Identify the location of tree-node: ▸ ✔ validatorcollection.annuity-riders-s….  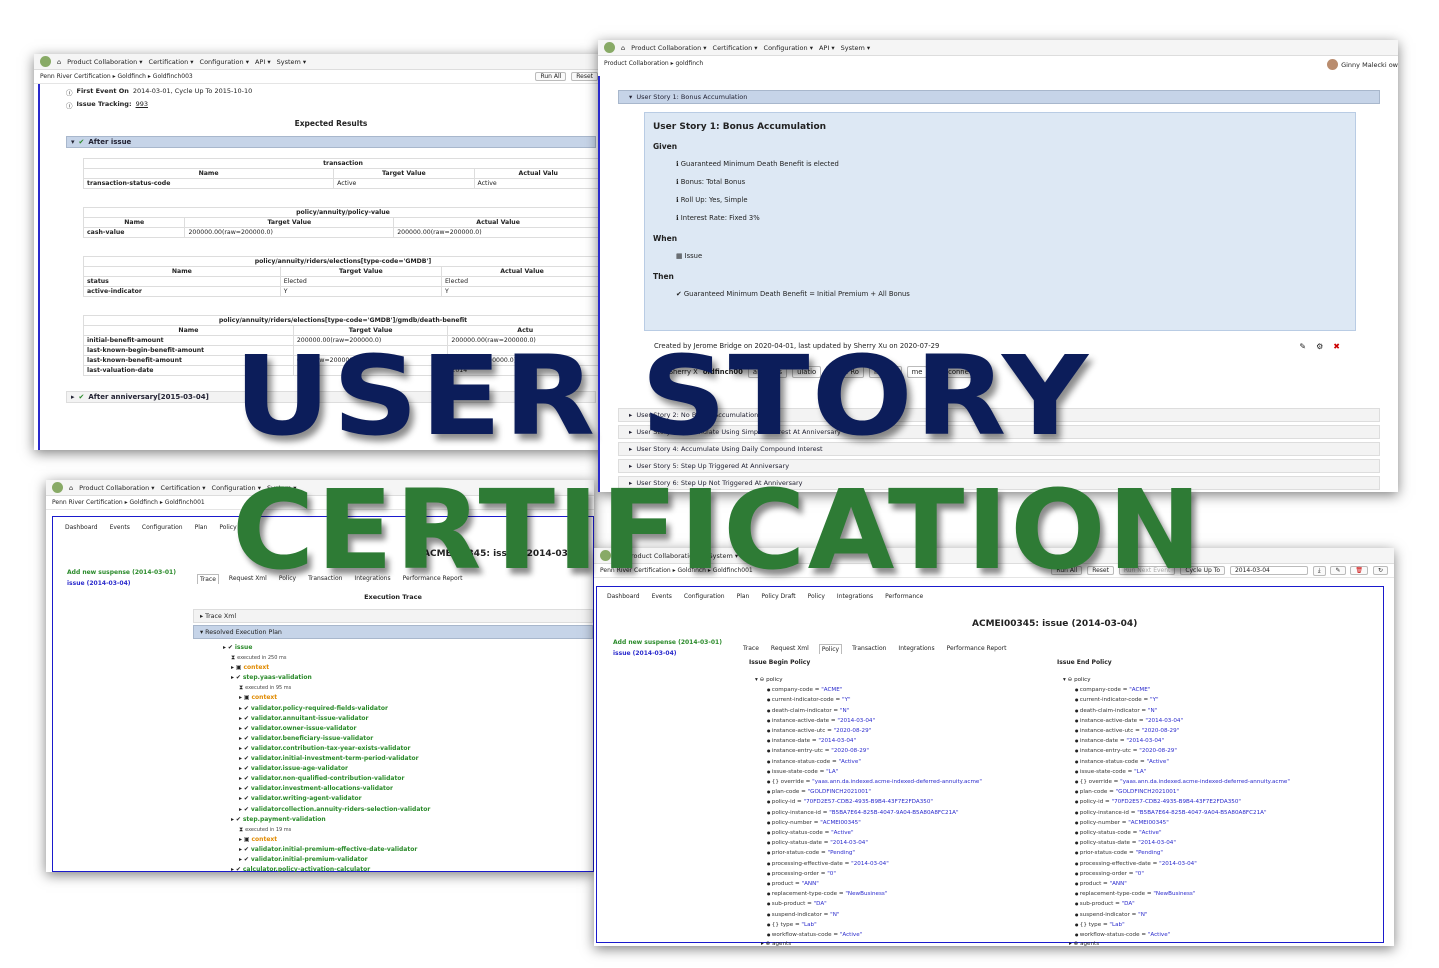
(408, 810).